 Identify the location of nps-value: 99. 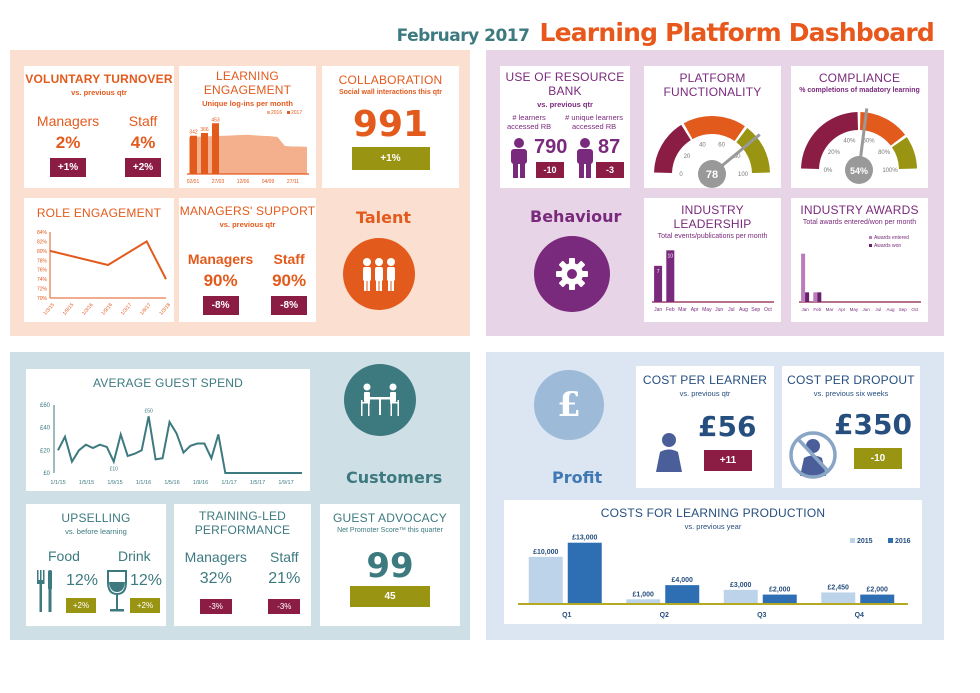
(390, 566).